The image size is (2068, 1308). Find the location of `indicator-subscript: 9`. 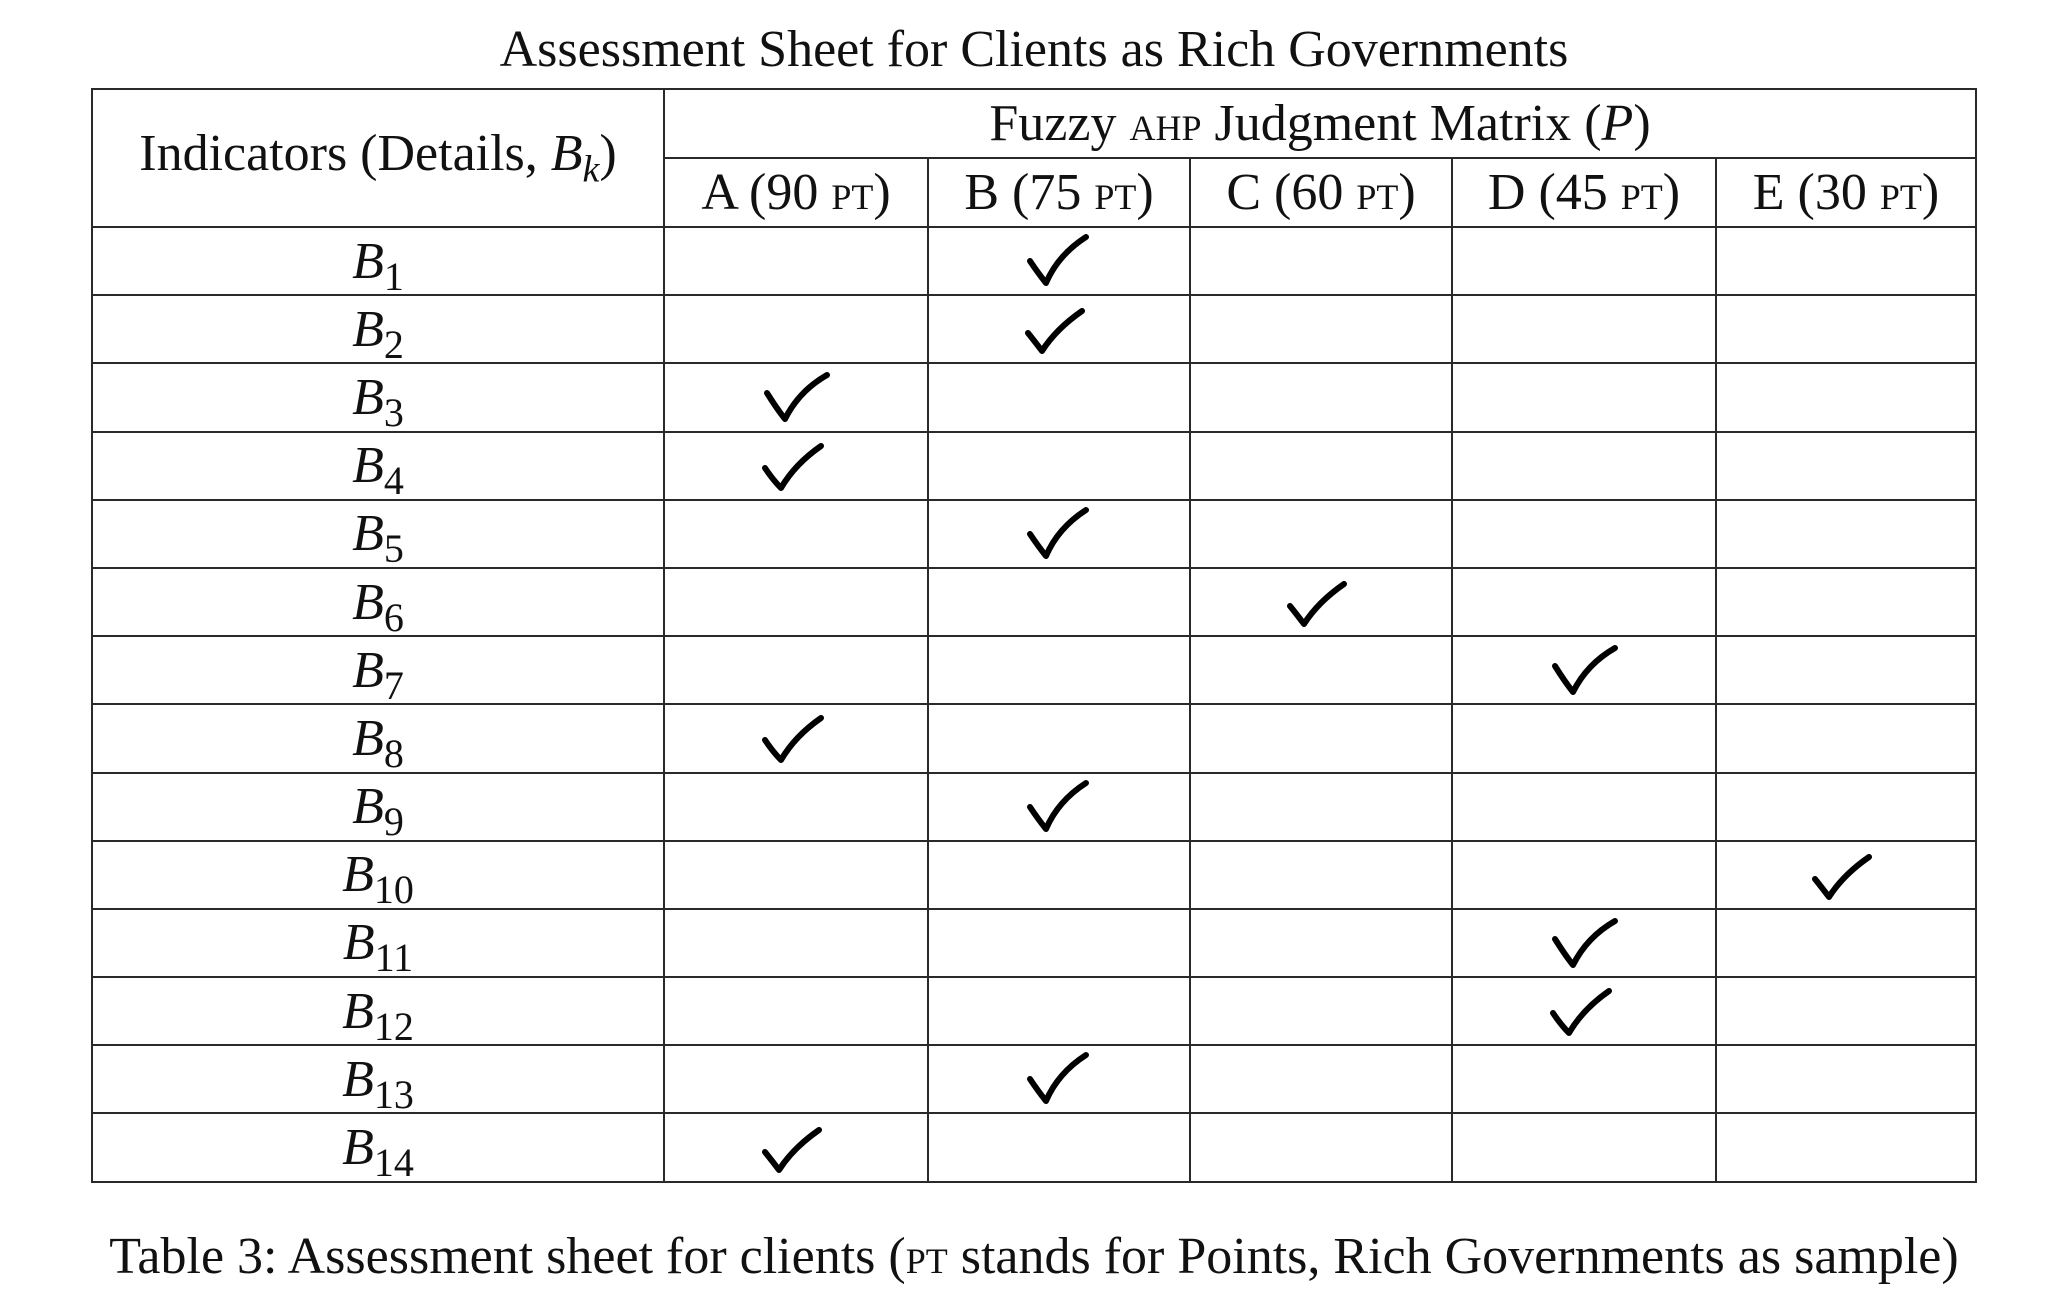

indicator-subscript: 9 is located at coordinates (393, 820).